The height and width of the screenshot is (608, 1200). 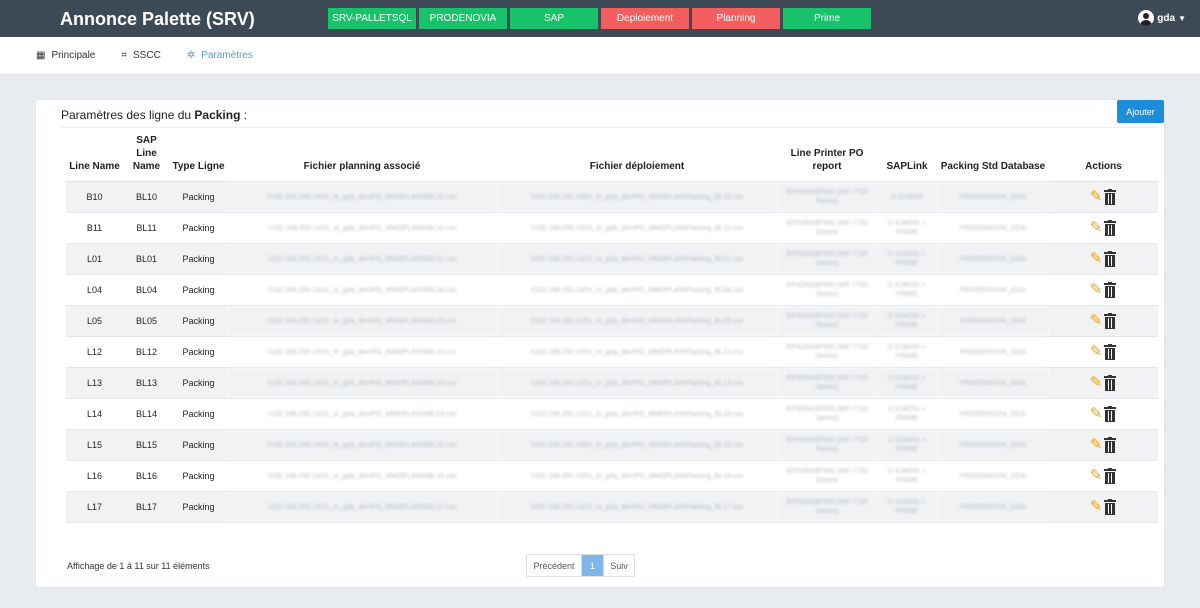 What do you see at coordinates (146, 290) in the screenshot?
I see `cell-sap-line-name: BL04` at bounding box center [146, 290].